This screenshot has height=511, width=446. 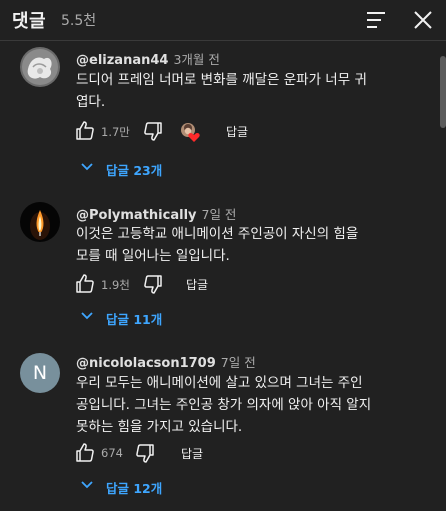 I want to click on scrollbar-thumb, so click(x=443, y=92).